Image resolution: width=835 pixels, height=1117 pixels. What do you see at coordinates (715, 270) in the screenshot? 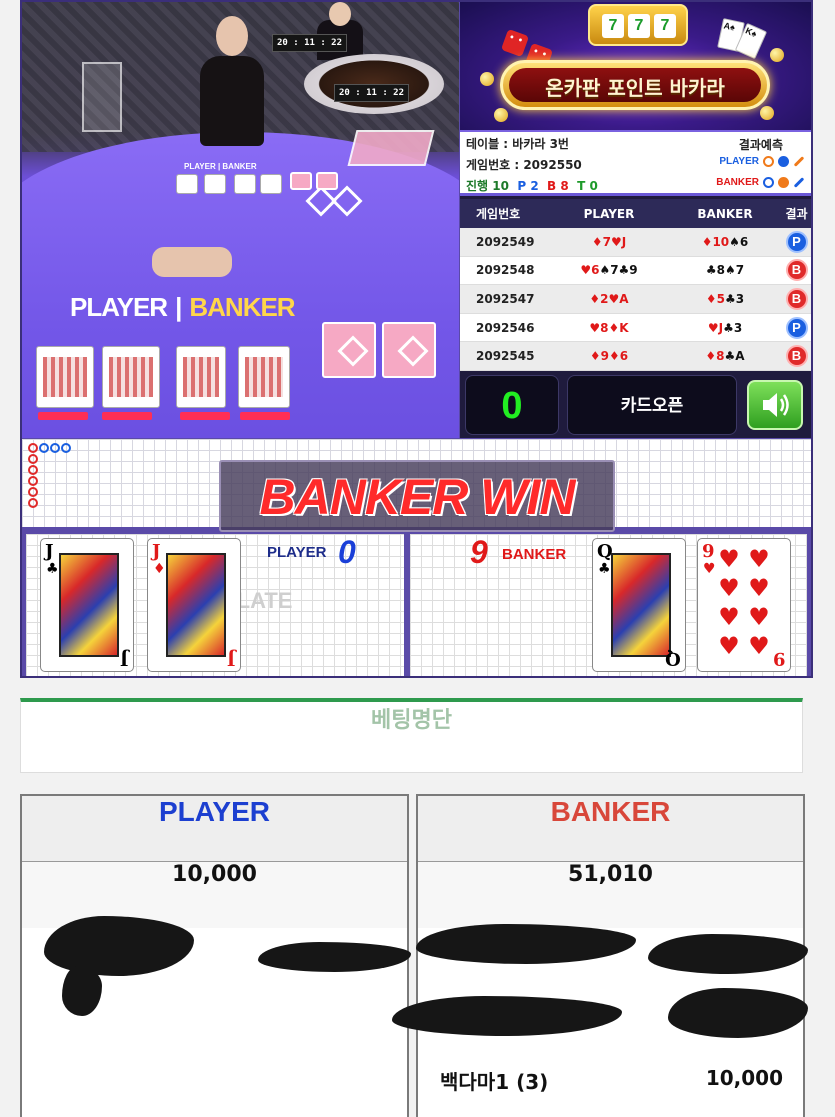
I see `history-card: ♣8` at bounding box center [715, 270].